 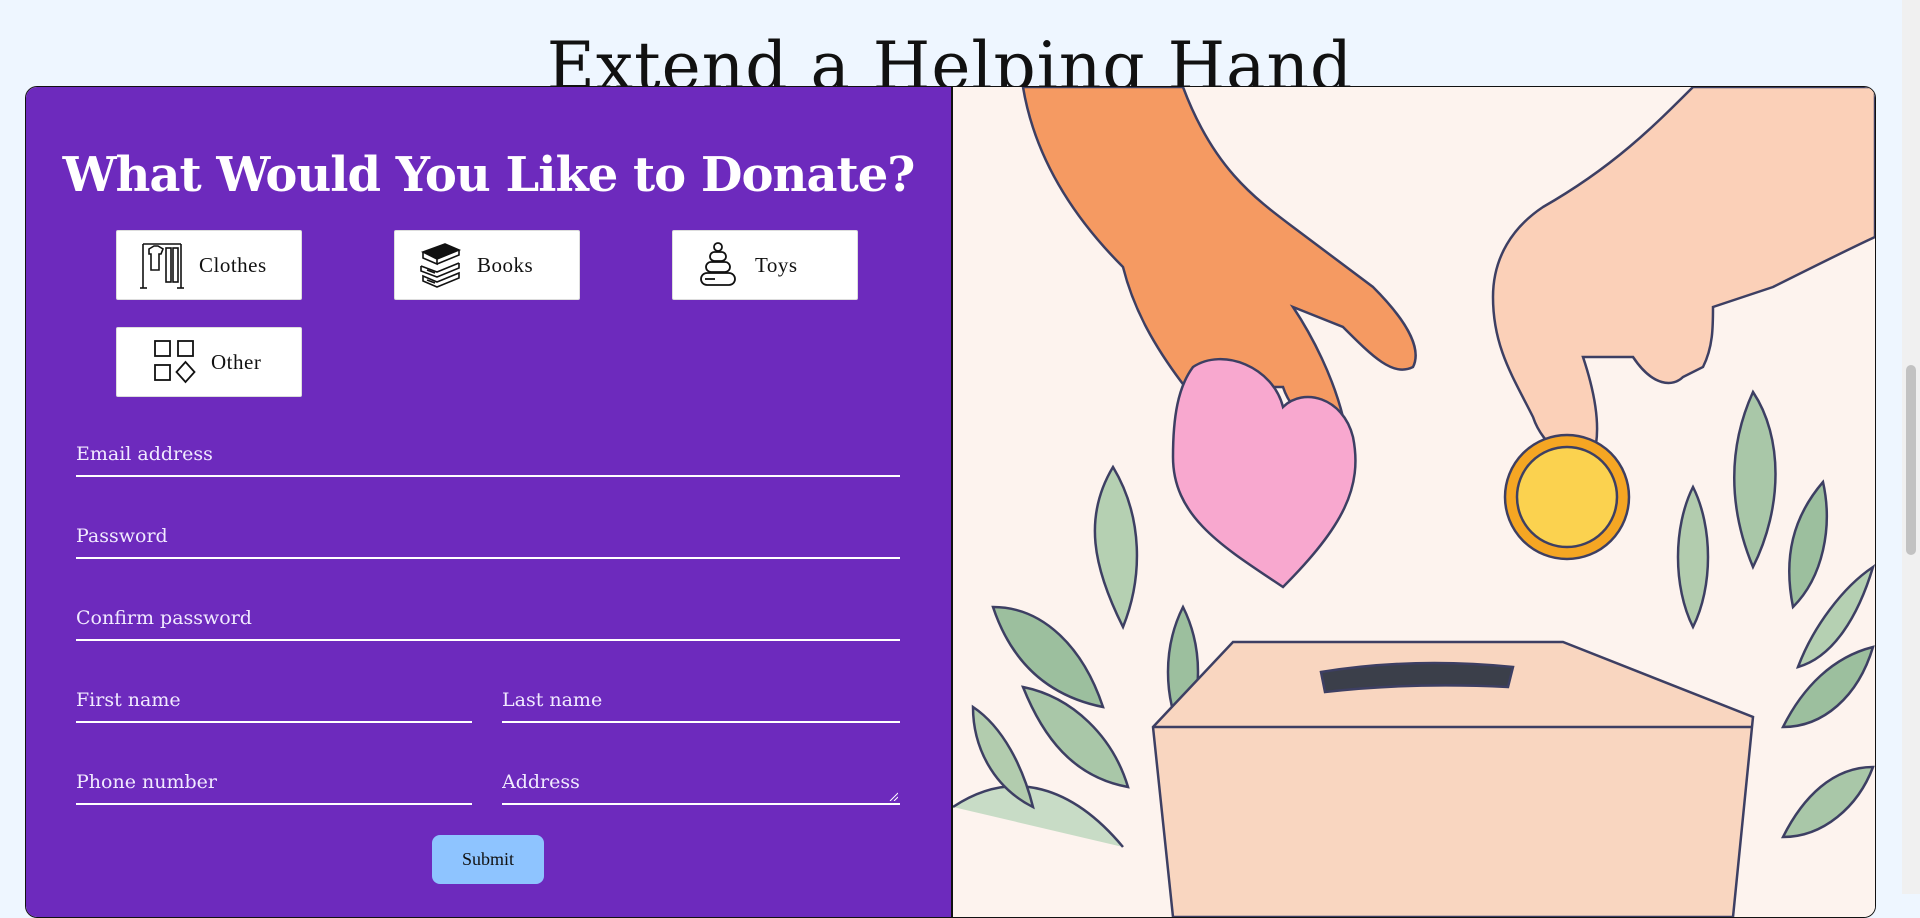 I want to click on category-label-toys: Toys, so click(x=776, y=264).